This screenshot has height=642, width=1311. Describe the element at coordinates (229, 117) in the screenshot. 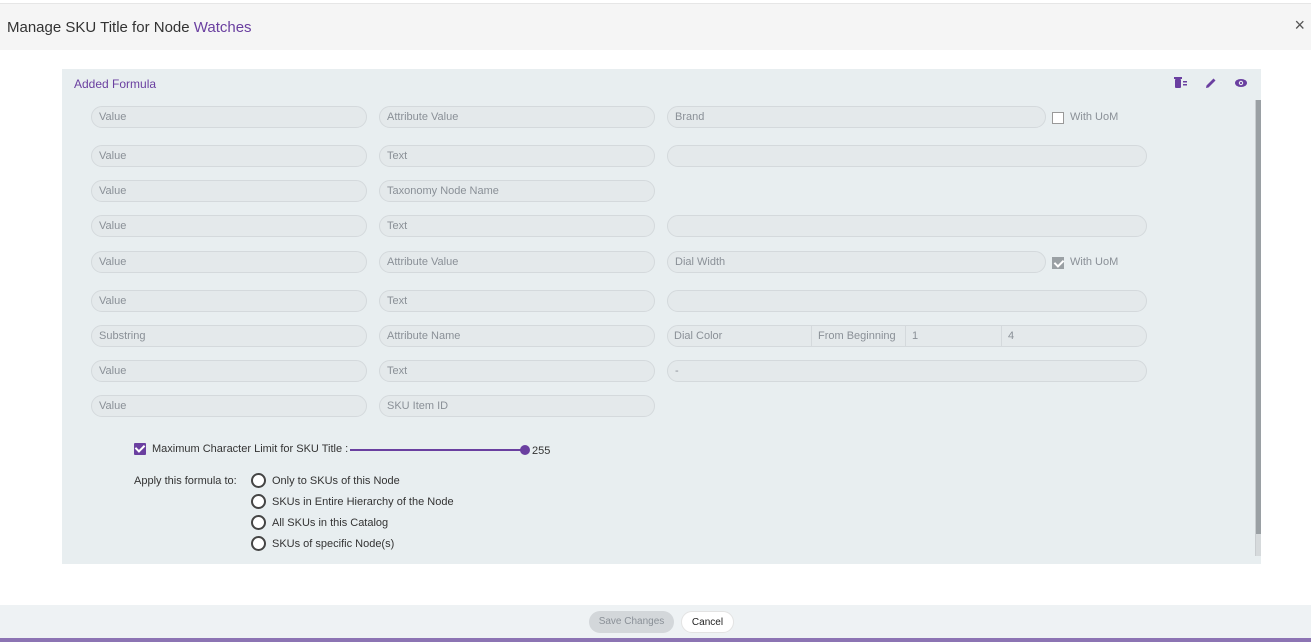

I see `row-1-type-field: Value` at that location.